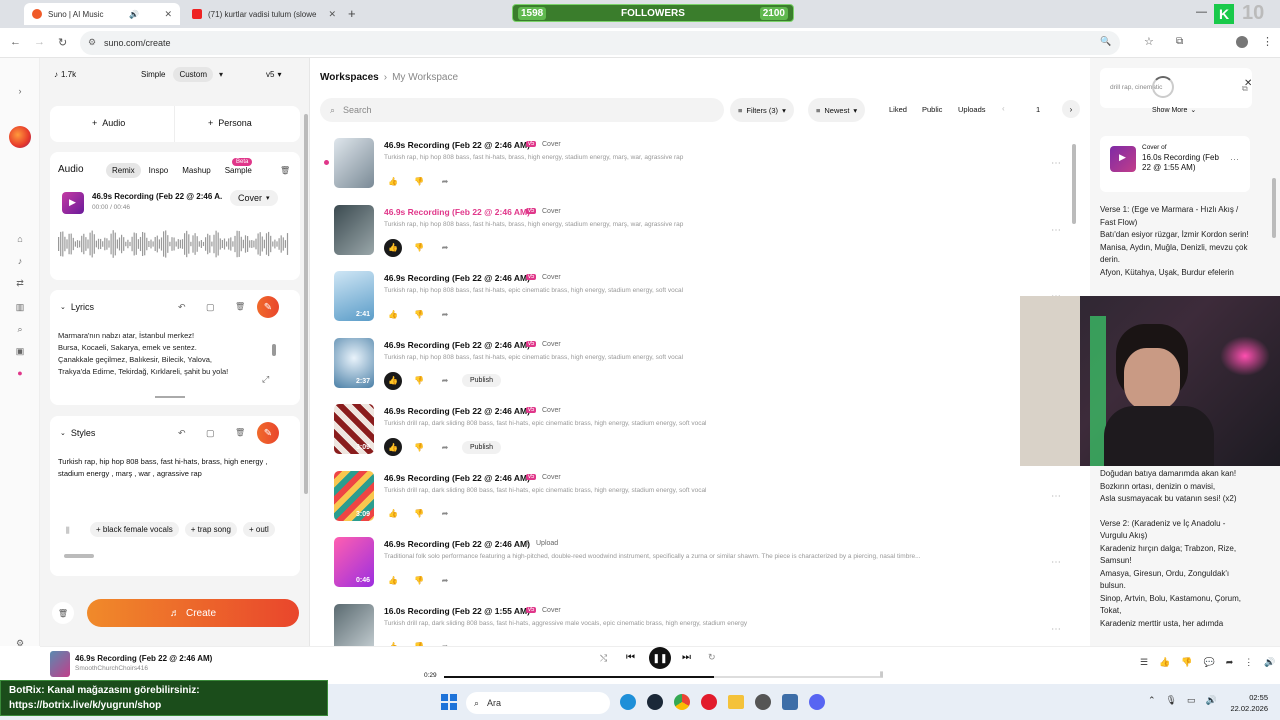 The height and width of the screenshot is (720, 1280). Describe the element at coordinates (1201, 12) in the screenshot. I see `minimize-icon: —` at that location.